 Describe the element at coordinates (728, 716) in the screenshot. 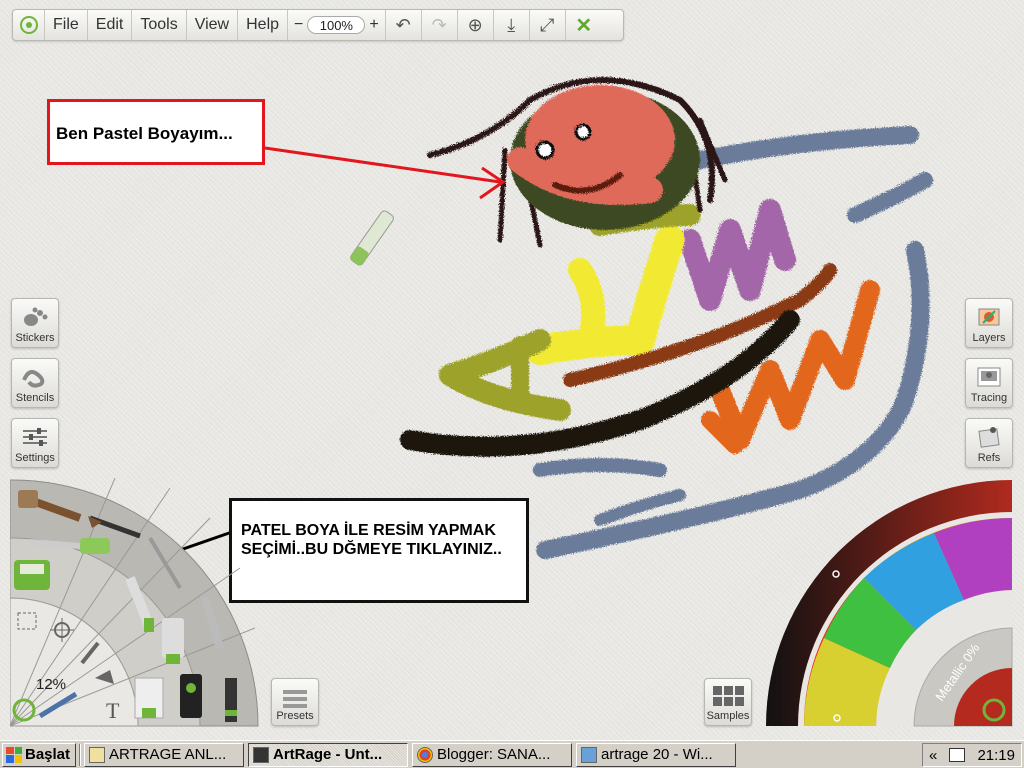

I see `samples-label: Samples` at that location.